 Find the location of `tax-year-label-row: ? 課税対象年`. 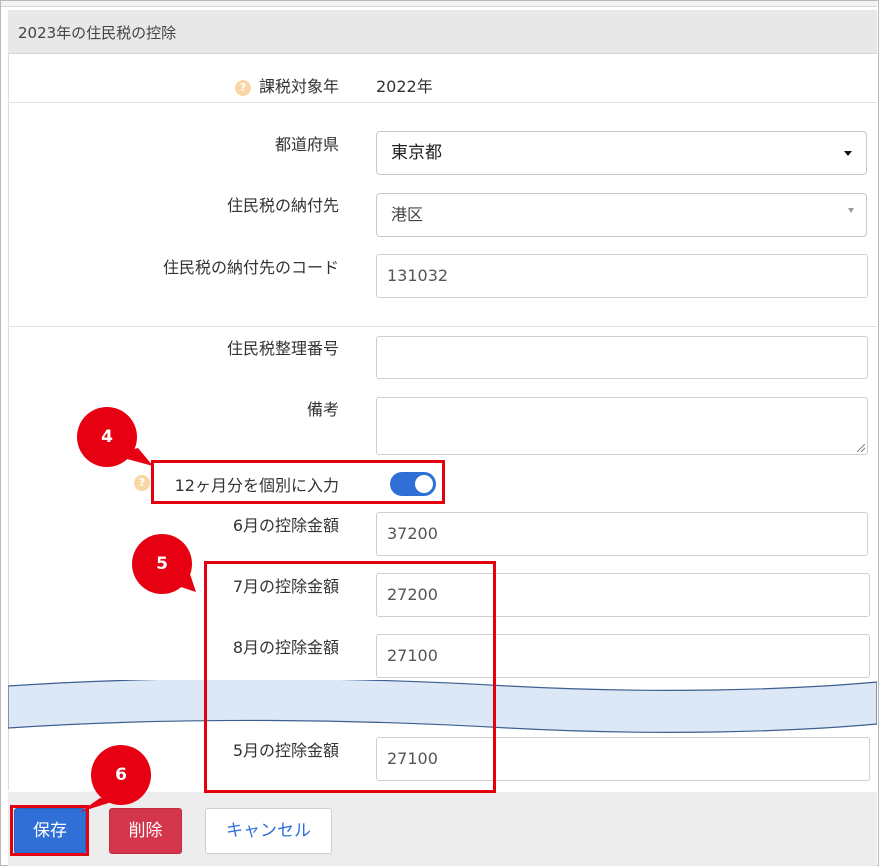

tax-year-label-row: ? 課税対象年 is located at coordinates (286, 85).